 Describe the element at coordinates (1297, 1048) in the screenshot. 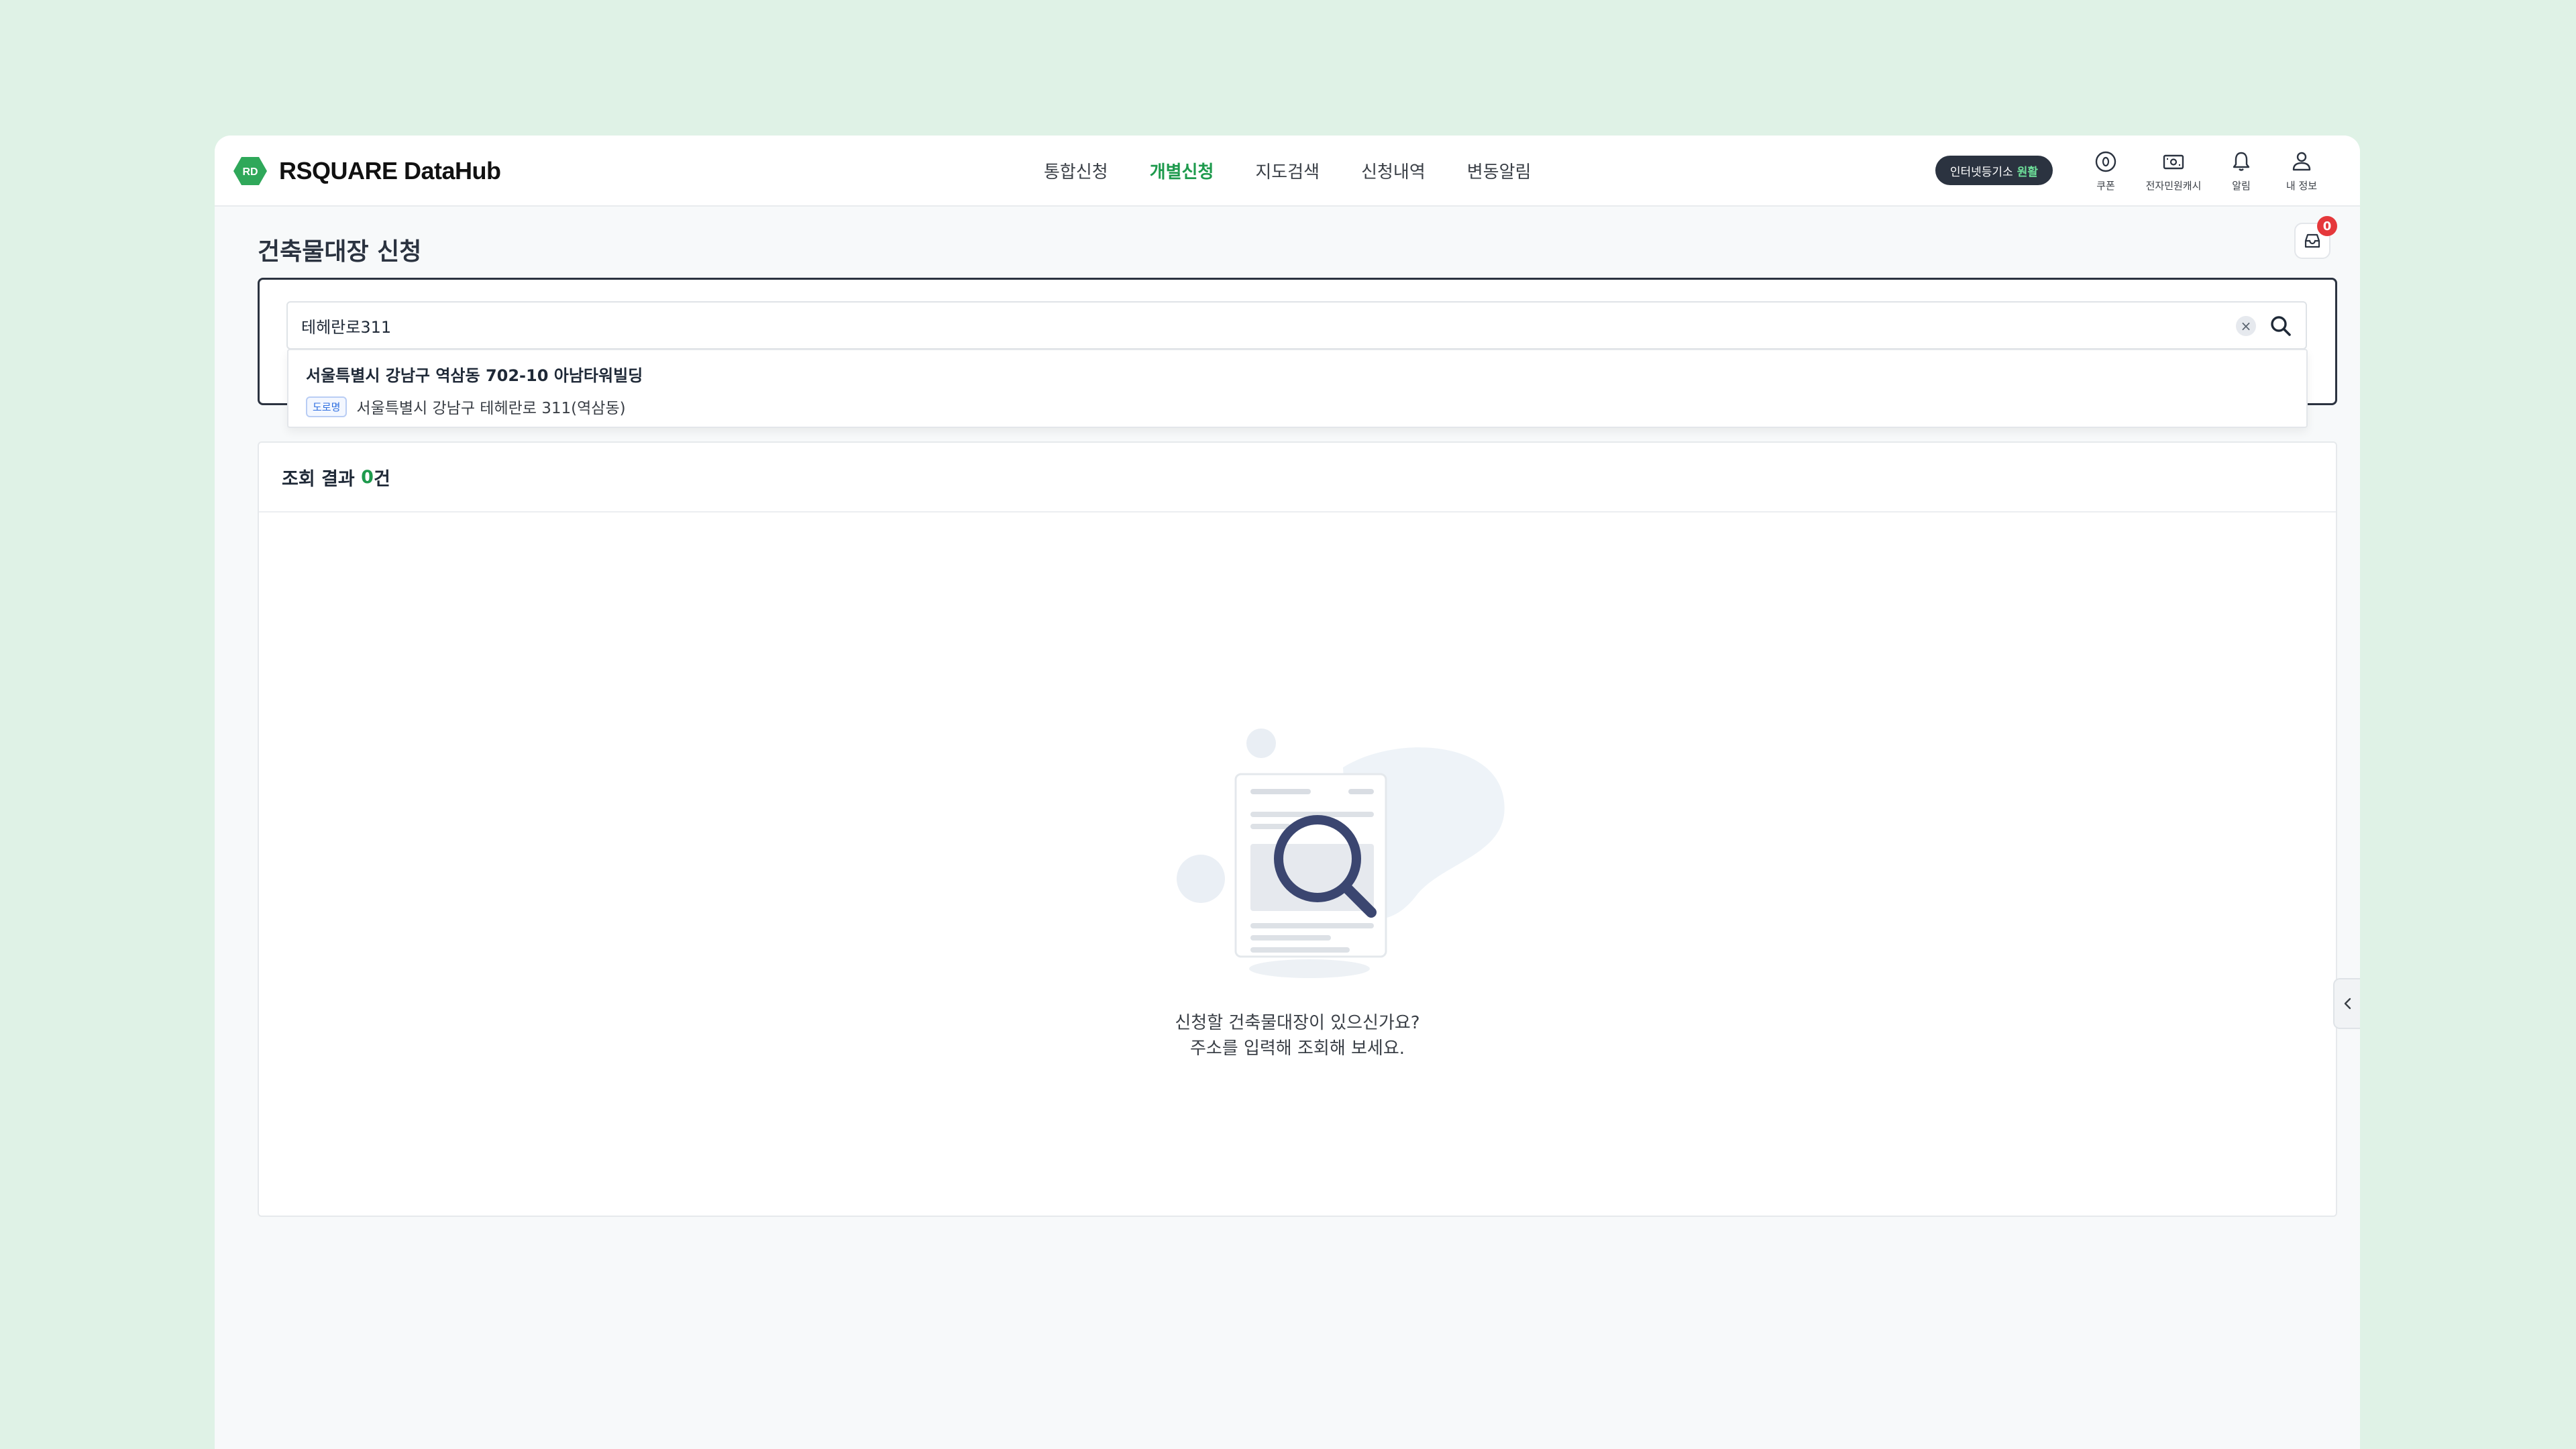

I see `empty-line-2: 주소를 입력해 조회해 보세요.` at that location.